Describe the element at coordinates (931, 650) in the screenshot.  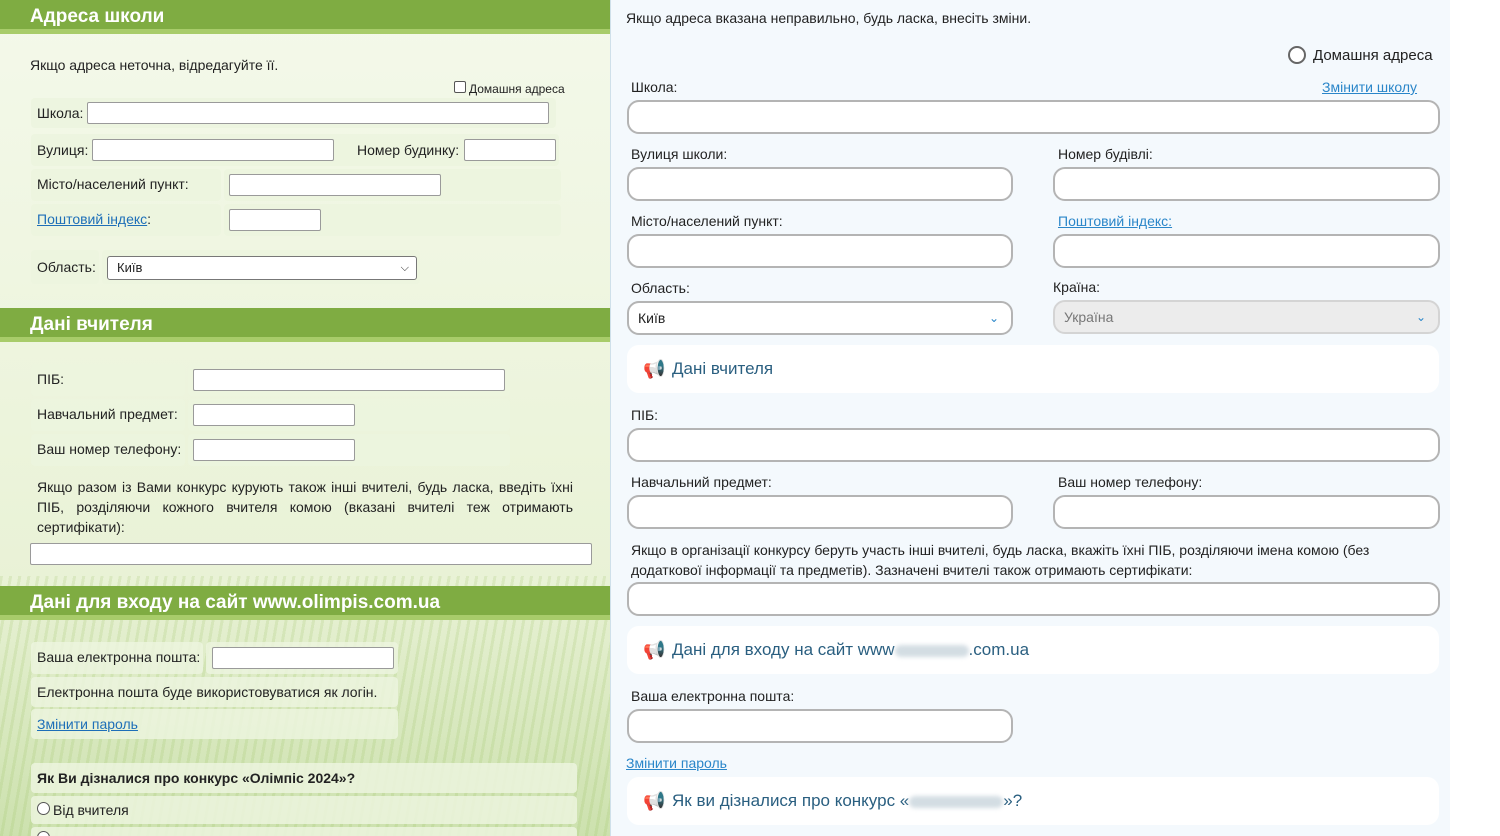
I see `blurred-domain` at that location.